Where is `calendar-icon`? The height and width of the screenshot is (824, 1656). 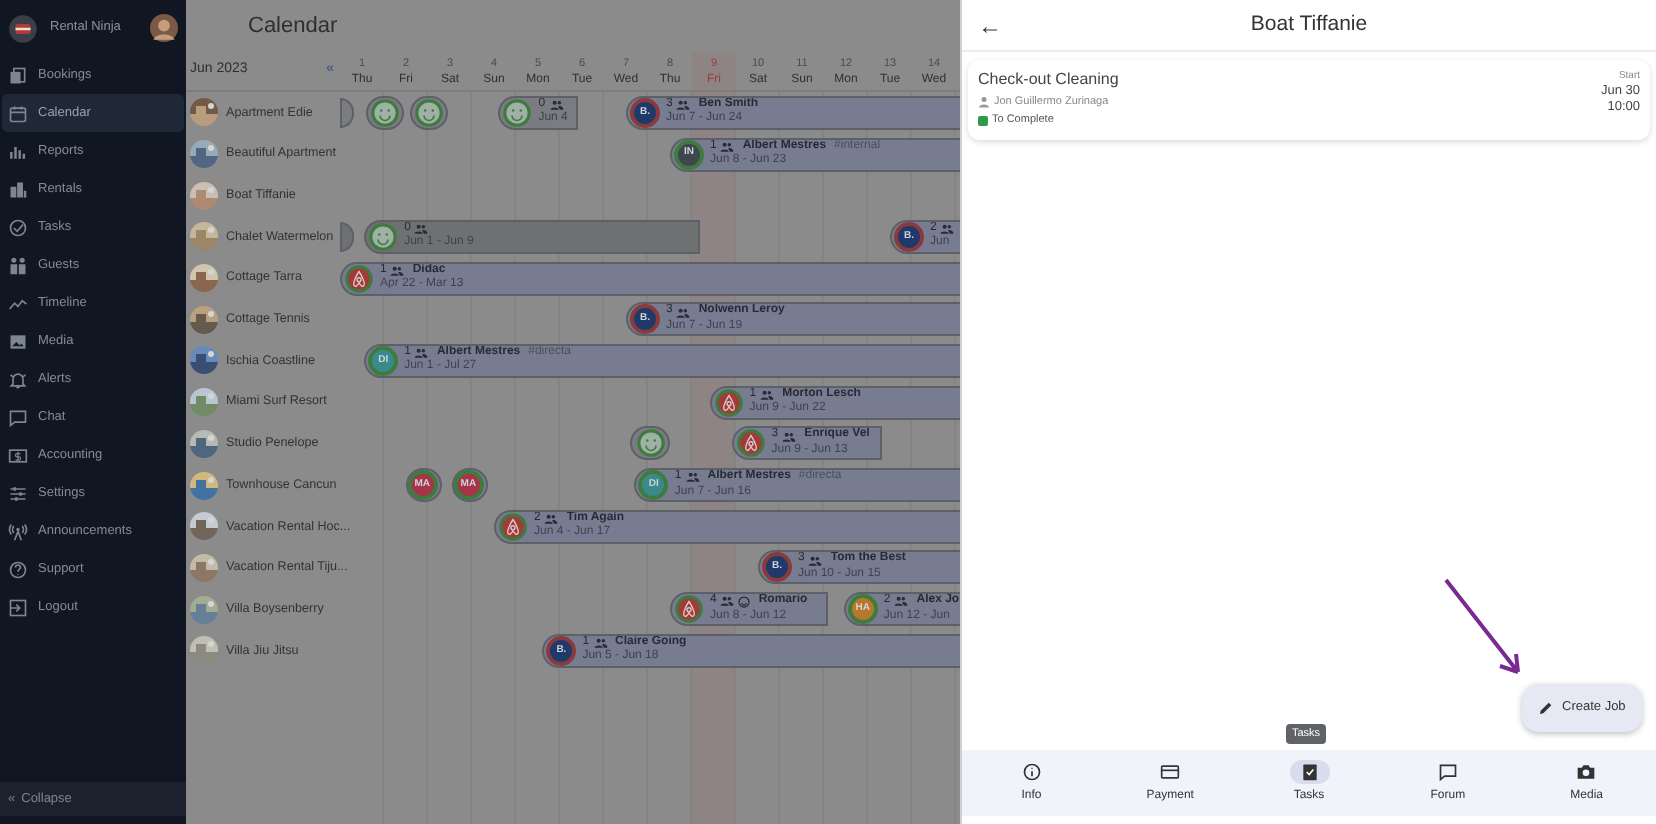 calendar-icon is located at coordinates (18, 113).